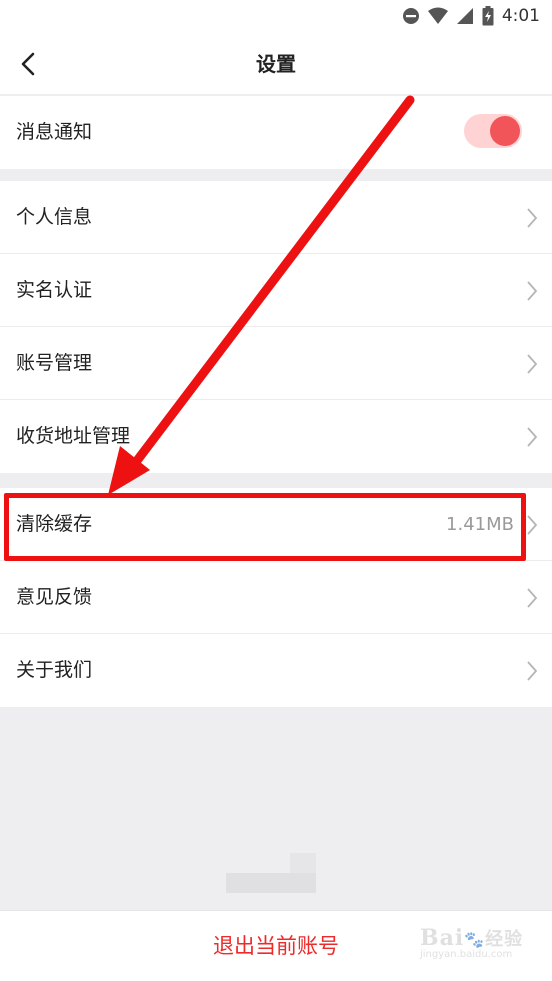  I want to click on list-item-label: 清除缓存, so click(54, 524).